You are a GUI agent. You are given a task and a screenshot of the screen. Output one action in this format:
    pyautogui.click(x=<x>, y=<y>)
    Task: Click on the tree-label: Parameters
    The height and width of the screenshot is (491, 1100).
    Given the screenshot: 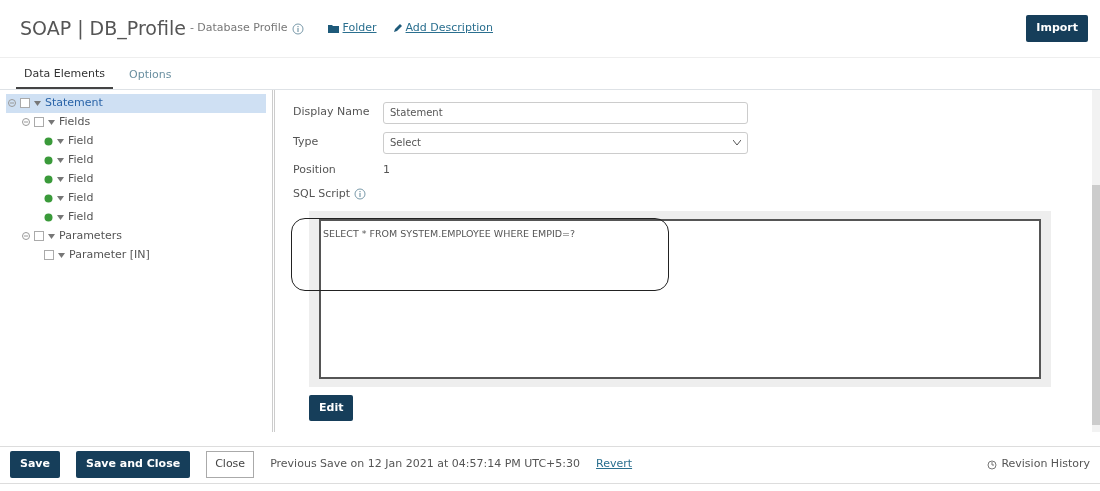 What is the action you would take?
    pyautogui.click(x=90, y=235)
    